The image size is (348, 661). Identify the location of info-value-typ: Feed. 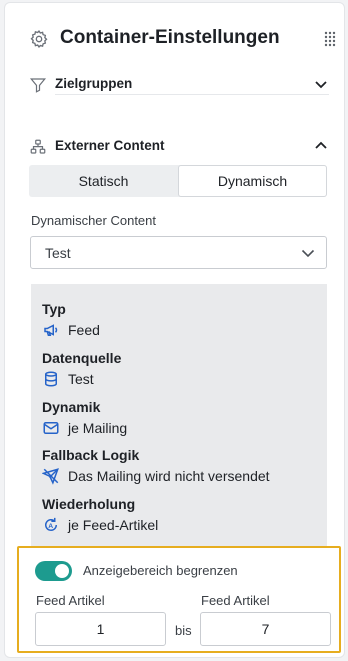
(84, 330).